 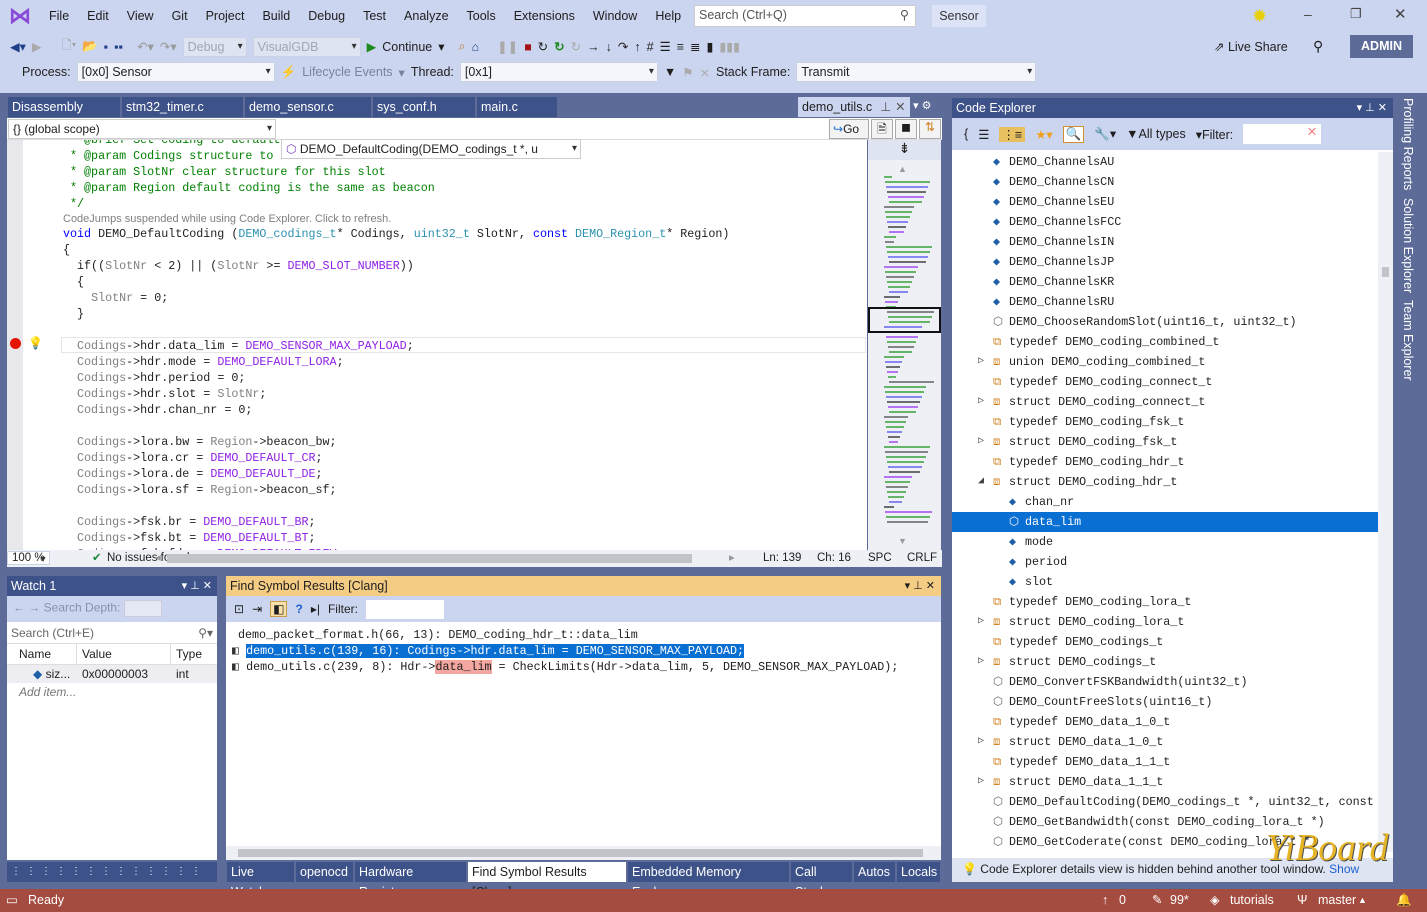 I want to click on tab-demo_sensor-c: demo_sensor.c, so click(x=308, y=107).